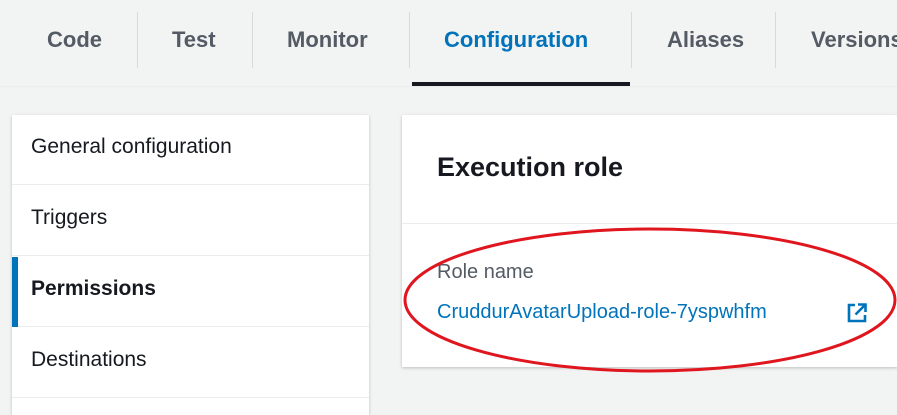 This screenshot has width=897, height=415. What do you see at coordinates (69, 217) in the screenshot?
I see `sidenav-item-label: Triggers` at bounding box center [69, 217].